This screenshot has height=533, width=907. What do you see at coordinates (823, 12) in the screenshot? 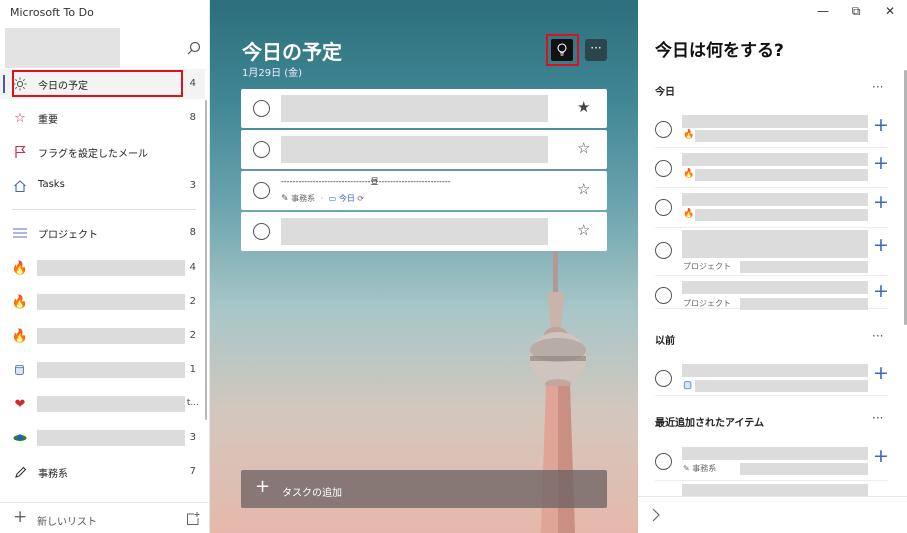
I see `minimize-button: —` at bounding box center [823, 12].